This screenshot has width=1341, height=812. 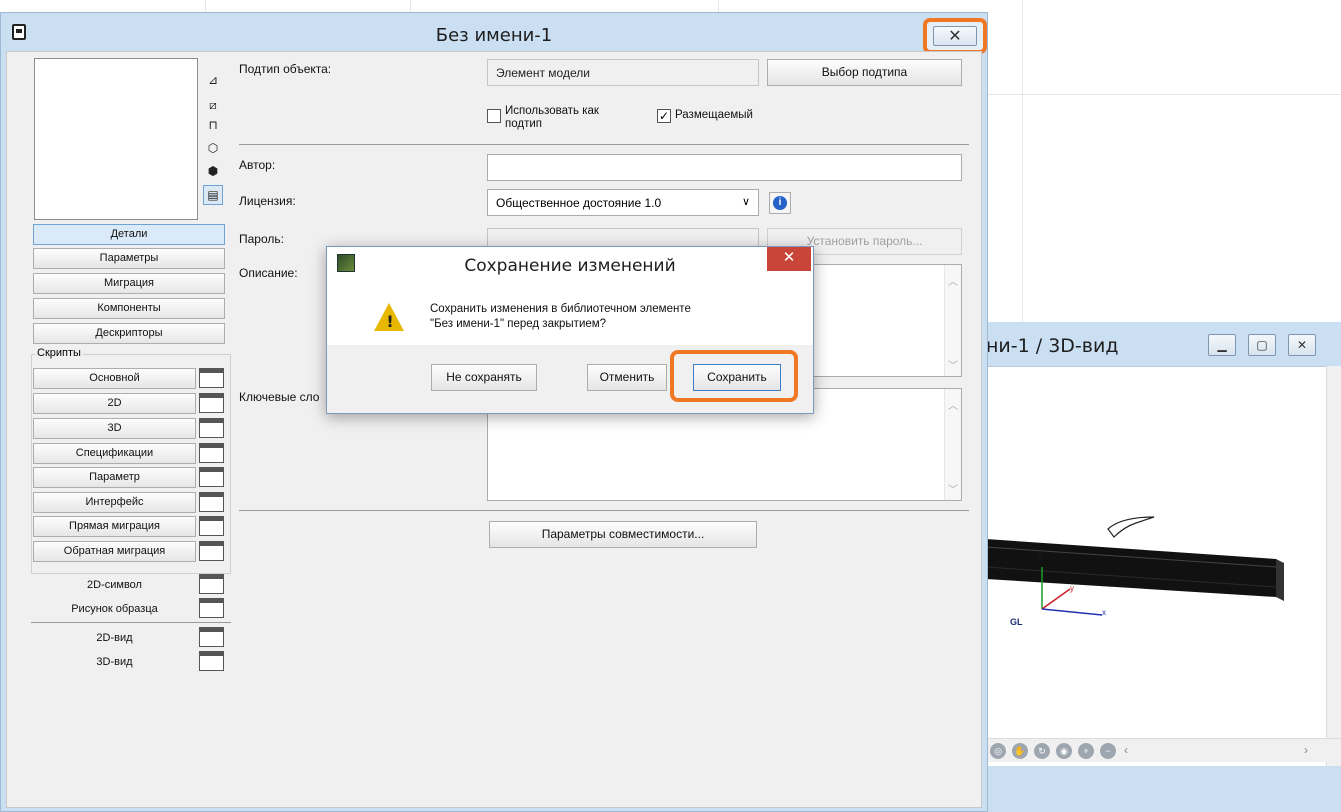 What do you see at coordinates (213, 80) in the screenshot?
I see `plan-view-icon: ⊿` at bounding box center [213, 80].